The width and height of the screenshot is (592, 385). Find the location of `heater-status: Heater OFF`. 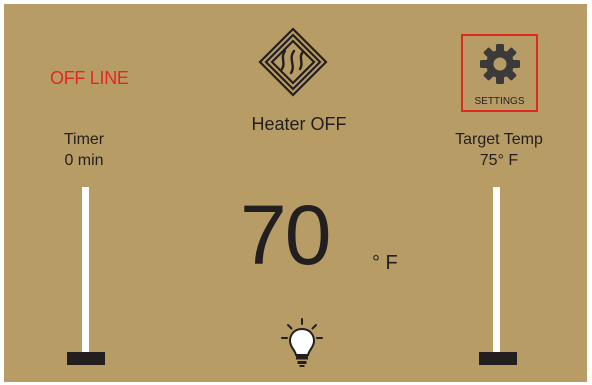

heater-status: Heater OFF is located at coordinates (299, 124).